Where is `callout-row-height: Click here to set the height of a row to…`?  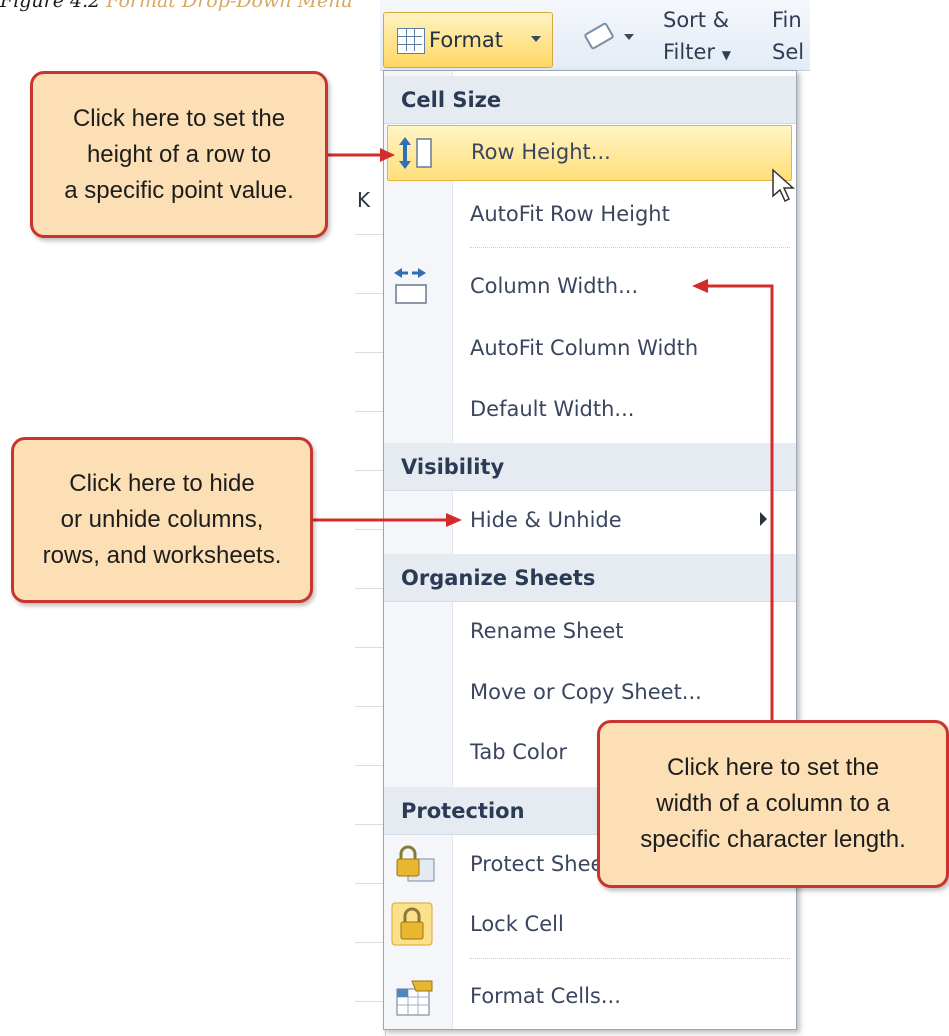 callout-row-height: Click here to set the height of a row to… is located at coordinates (179, 154).